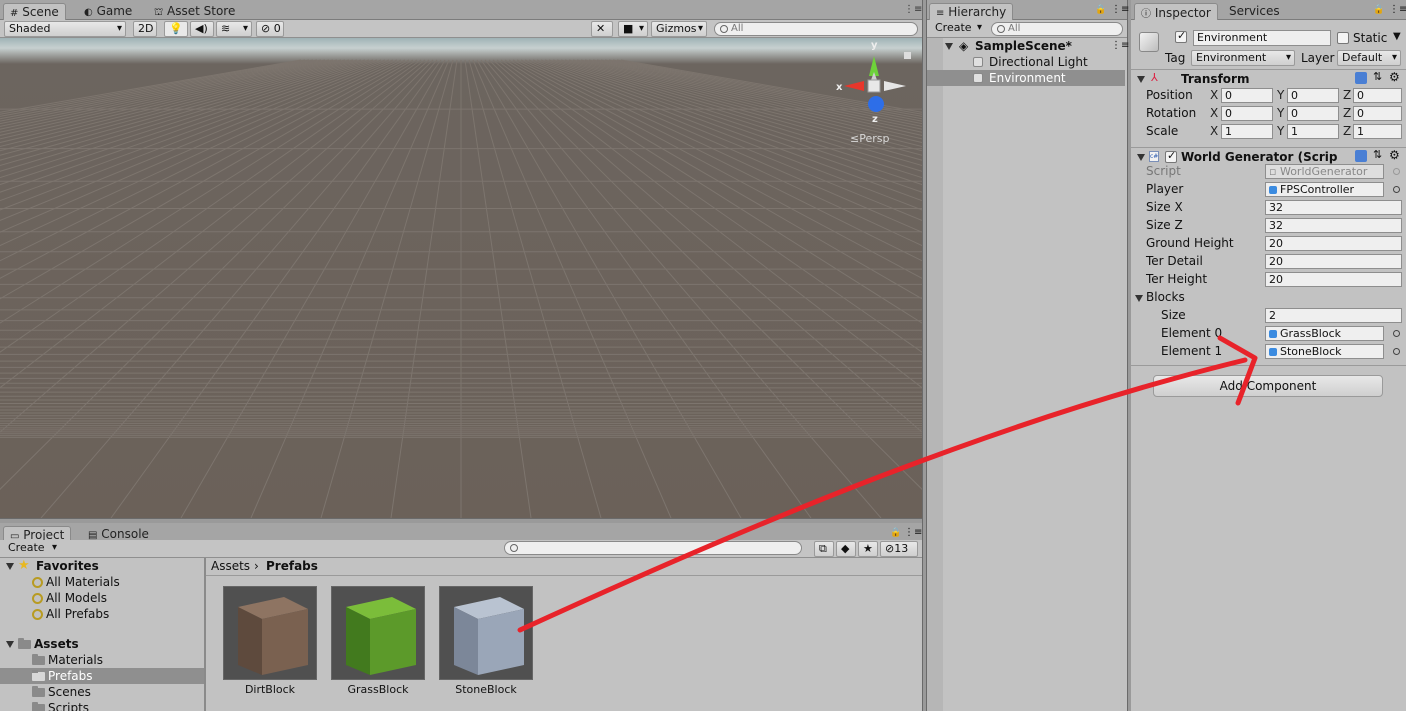 The image size is (1406, 711). Describe the element at coordinates (1333, 279) in the screenshot. I see `ter-height-field: 20` at that location.